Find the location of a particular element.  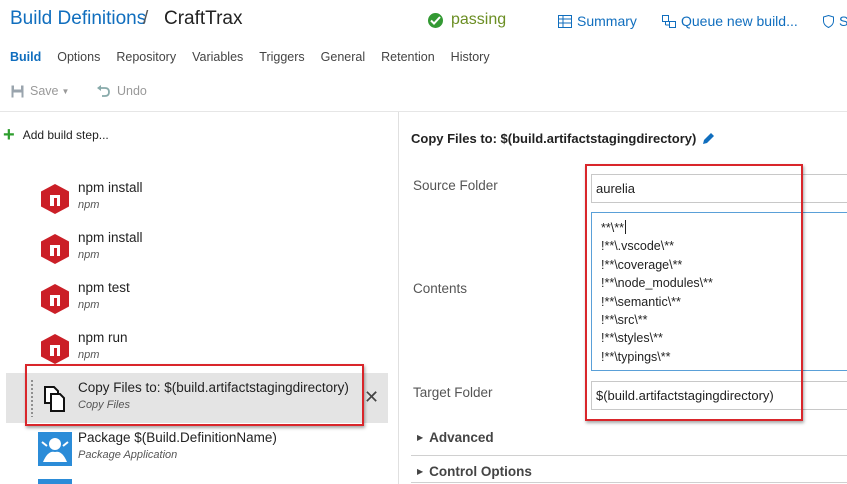

task-name: Package $(Build.DefinitionName) is located at coordinates (177, 437).